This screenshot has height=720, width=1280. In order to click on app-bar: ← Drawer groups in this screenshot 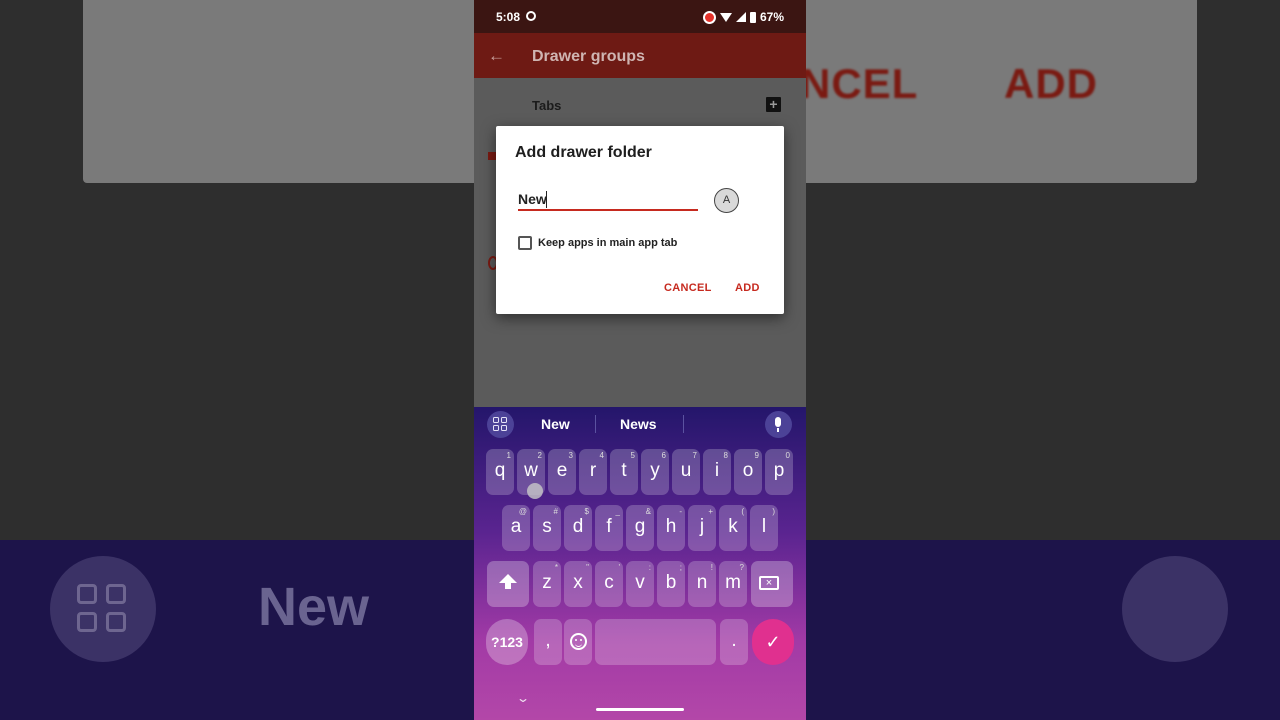, I will do `click(640, 55)`.